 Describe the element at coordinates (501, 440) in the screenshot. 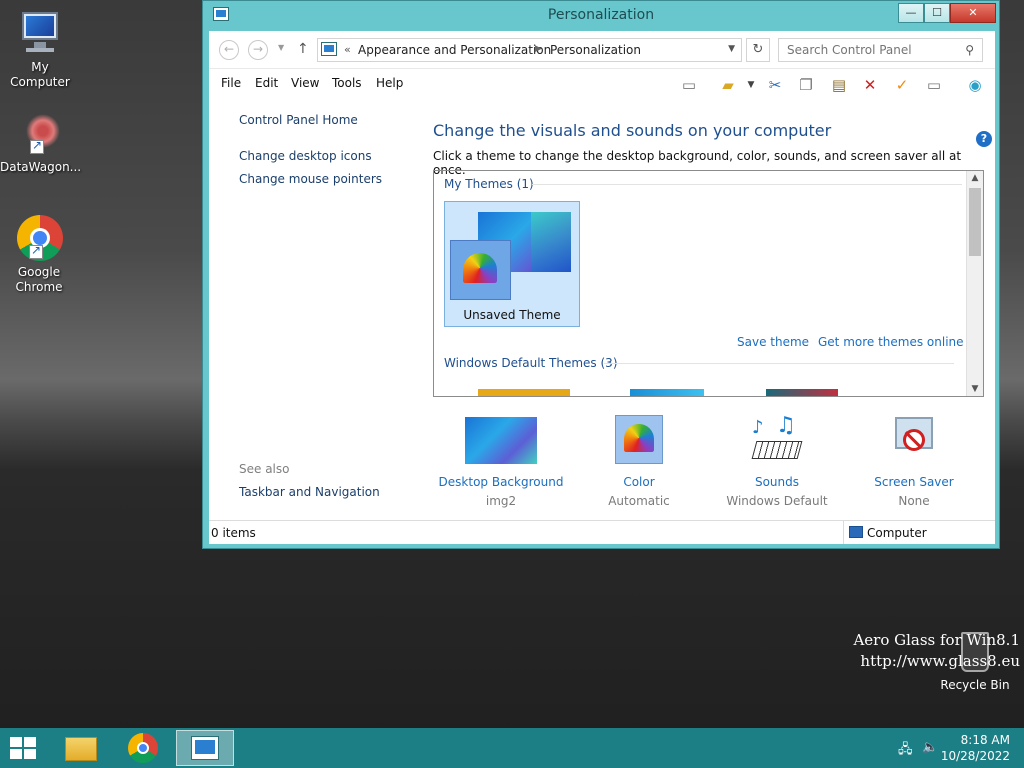

I see `desktop-background-icon` at that location.